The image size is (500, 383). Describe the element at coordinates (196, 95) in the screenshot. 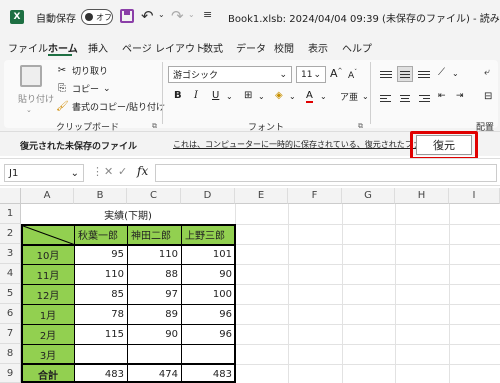

I see `italic-button: I` at that location.